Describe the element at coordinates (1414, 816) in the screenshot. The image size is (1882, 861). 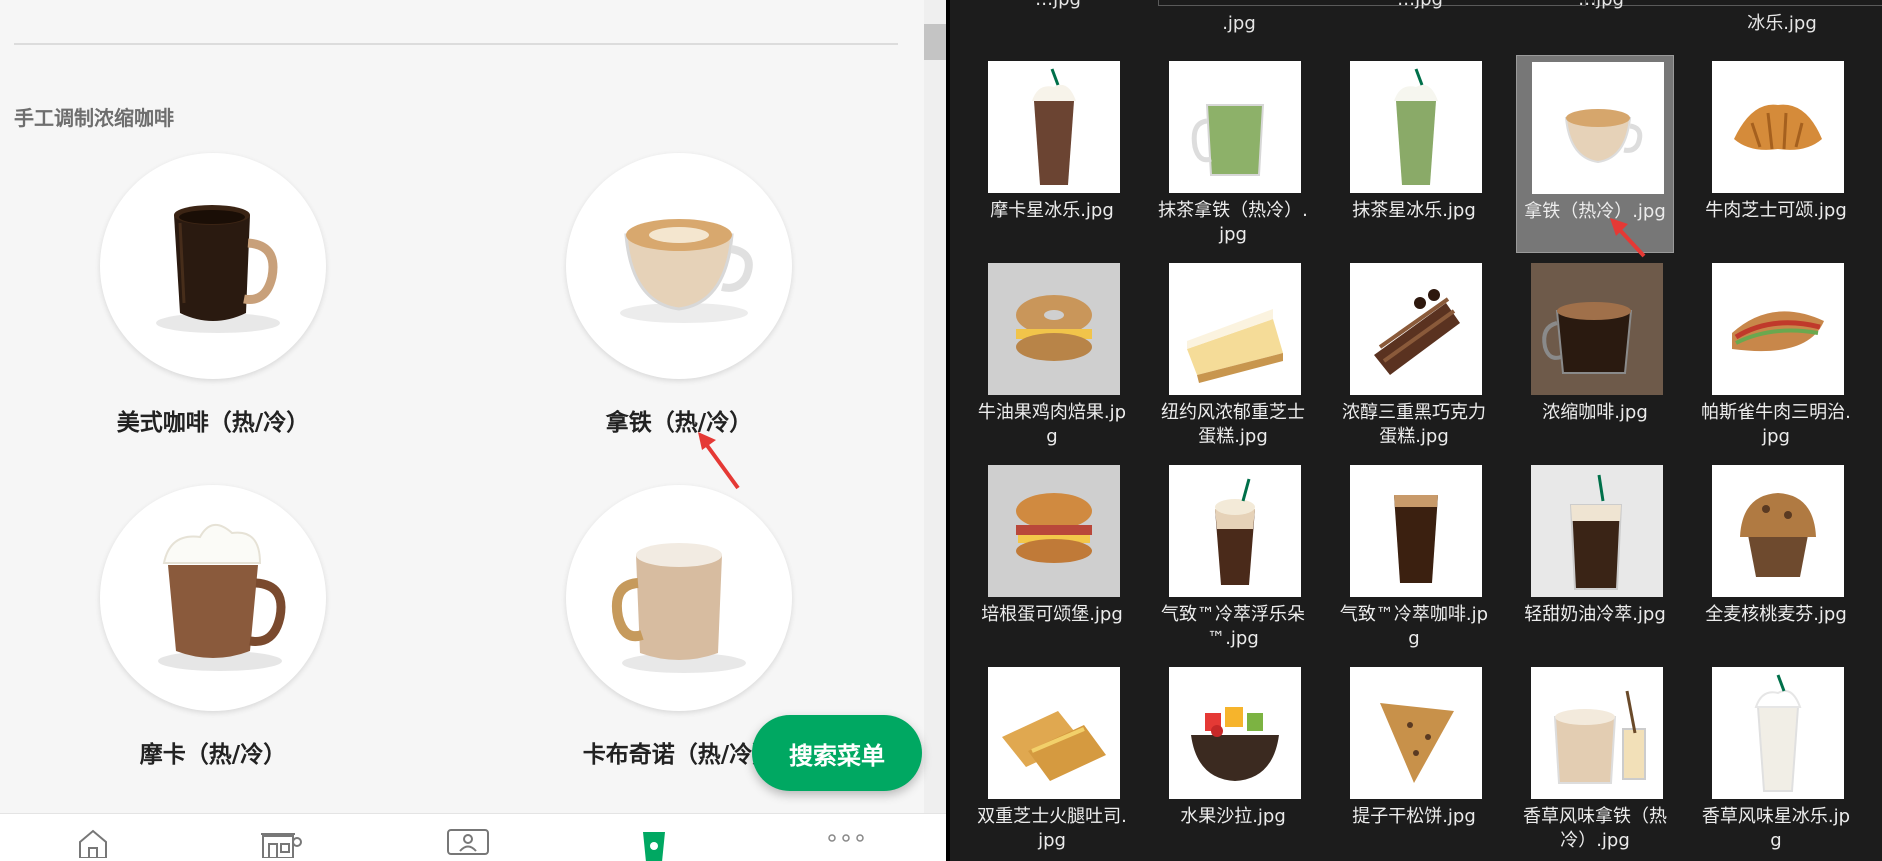
I see `file-name-label: 提子干松饼.jpg` at that location.